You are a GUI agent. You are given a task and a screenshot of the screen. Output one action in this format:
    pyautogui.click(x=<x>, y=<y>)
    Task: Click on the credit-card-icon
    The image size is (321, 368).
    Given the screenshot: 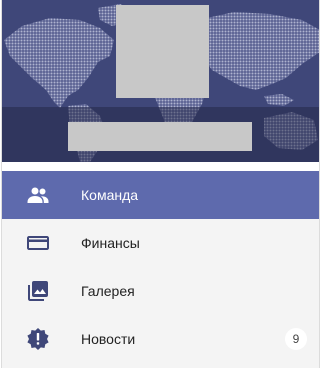 What is the action you would take?
    pyautogui.click(x=38, y=243)
    